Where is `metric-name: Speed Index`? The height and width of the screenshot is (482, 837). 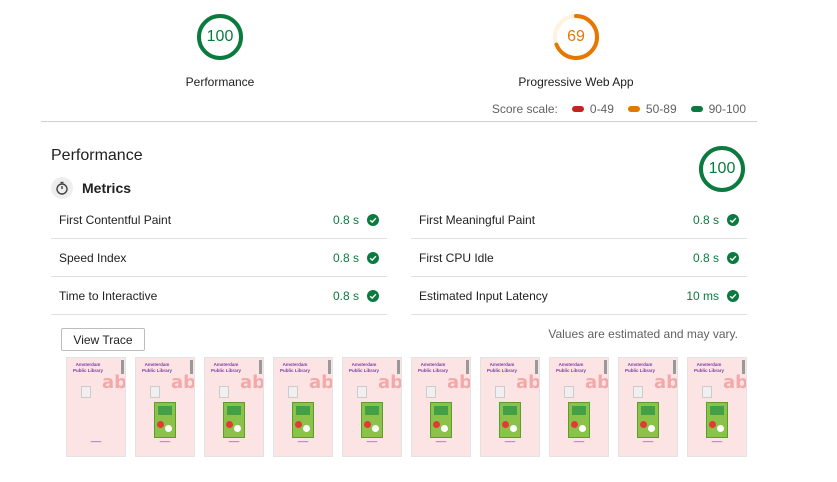 metric-name: Speed Index is located at coordinates (93, 257).